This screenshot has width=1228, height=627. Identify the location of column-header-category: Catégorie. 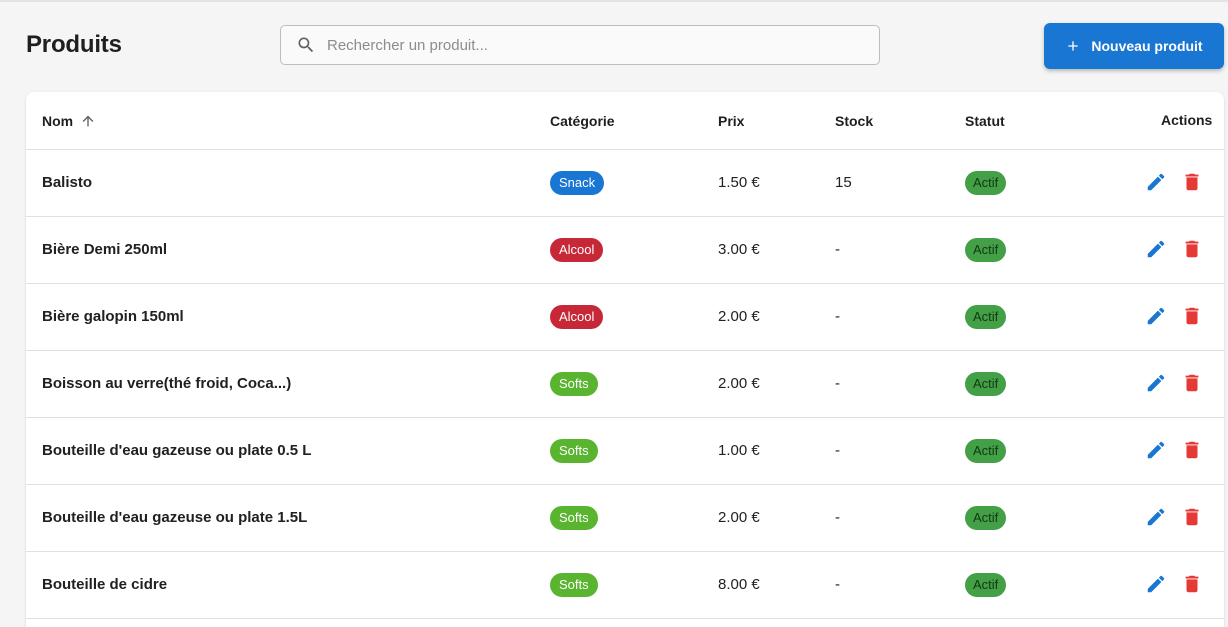
(582, 121).